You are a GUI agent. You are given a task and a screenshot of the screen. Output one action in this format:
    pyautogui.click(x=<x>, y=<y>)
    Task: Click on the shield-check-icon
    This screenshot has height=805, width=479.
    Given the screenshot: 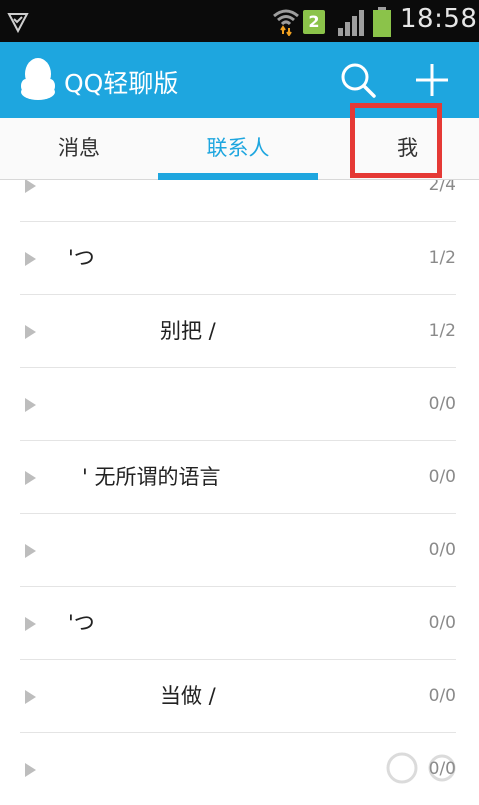 What is the action you would take?
    pyautogui.click(x=18, y=23)
    